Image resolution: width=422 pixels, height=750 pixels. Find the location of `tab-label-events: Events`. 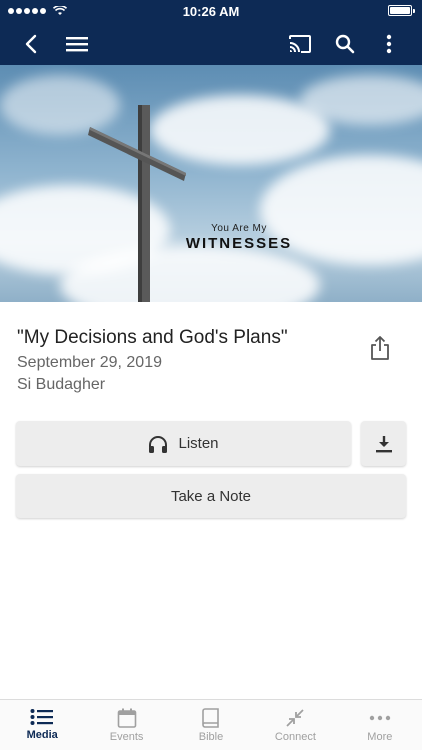

tab-label-events: Events is located at coordinates (126, 737).